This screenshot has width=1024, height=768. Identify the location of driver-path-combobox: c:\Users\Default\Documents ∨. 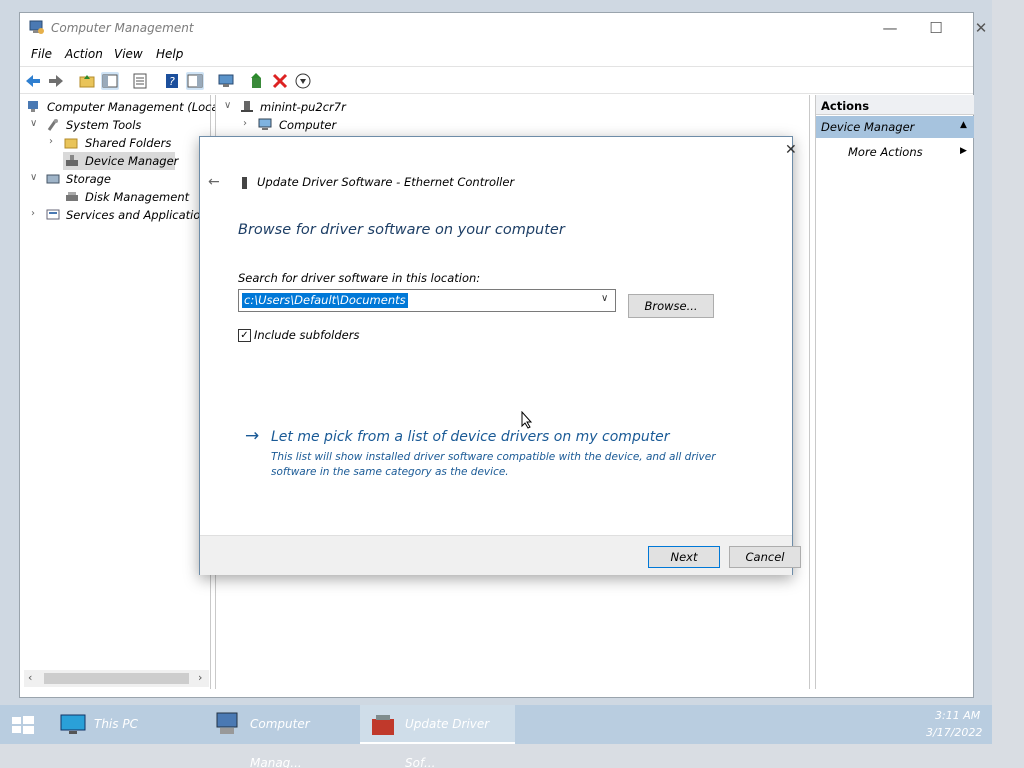
(427, 300).